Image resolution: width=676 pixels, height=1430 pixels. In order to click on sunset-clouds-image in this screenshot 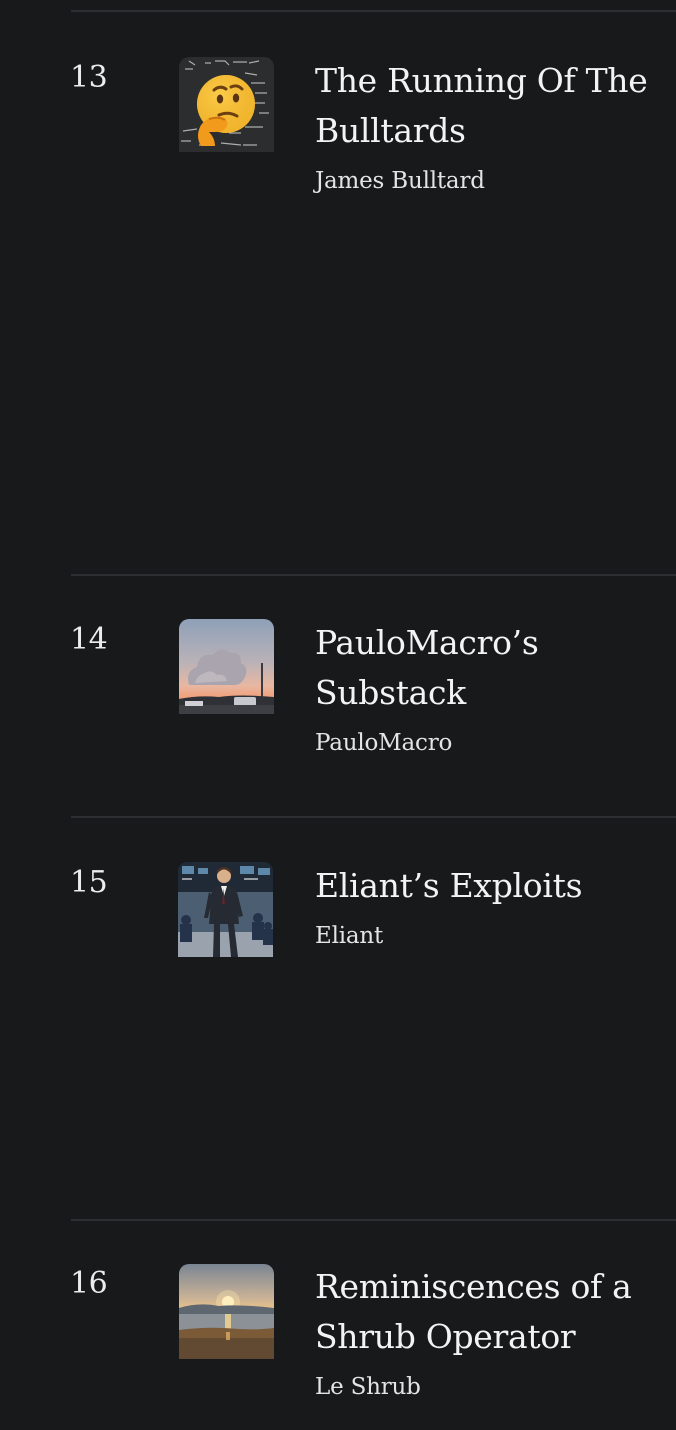, I will do `click(226, 666)`.